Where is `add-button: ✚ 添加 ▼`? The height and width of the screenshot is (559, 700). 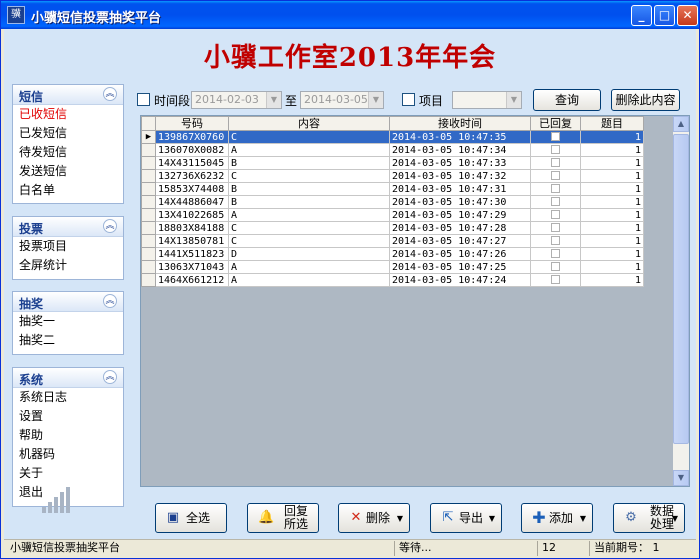 add-button: ✚ 添加 ▼ is located at coordinates (557, 518).